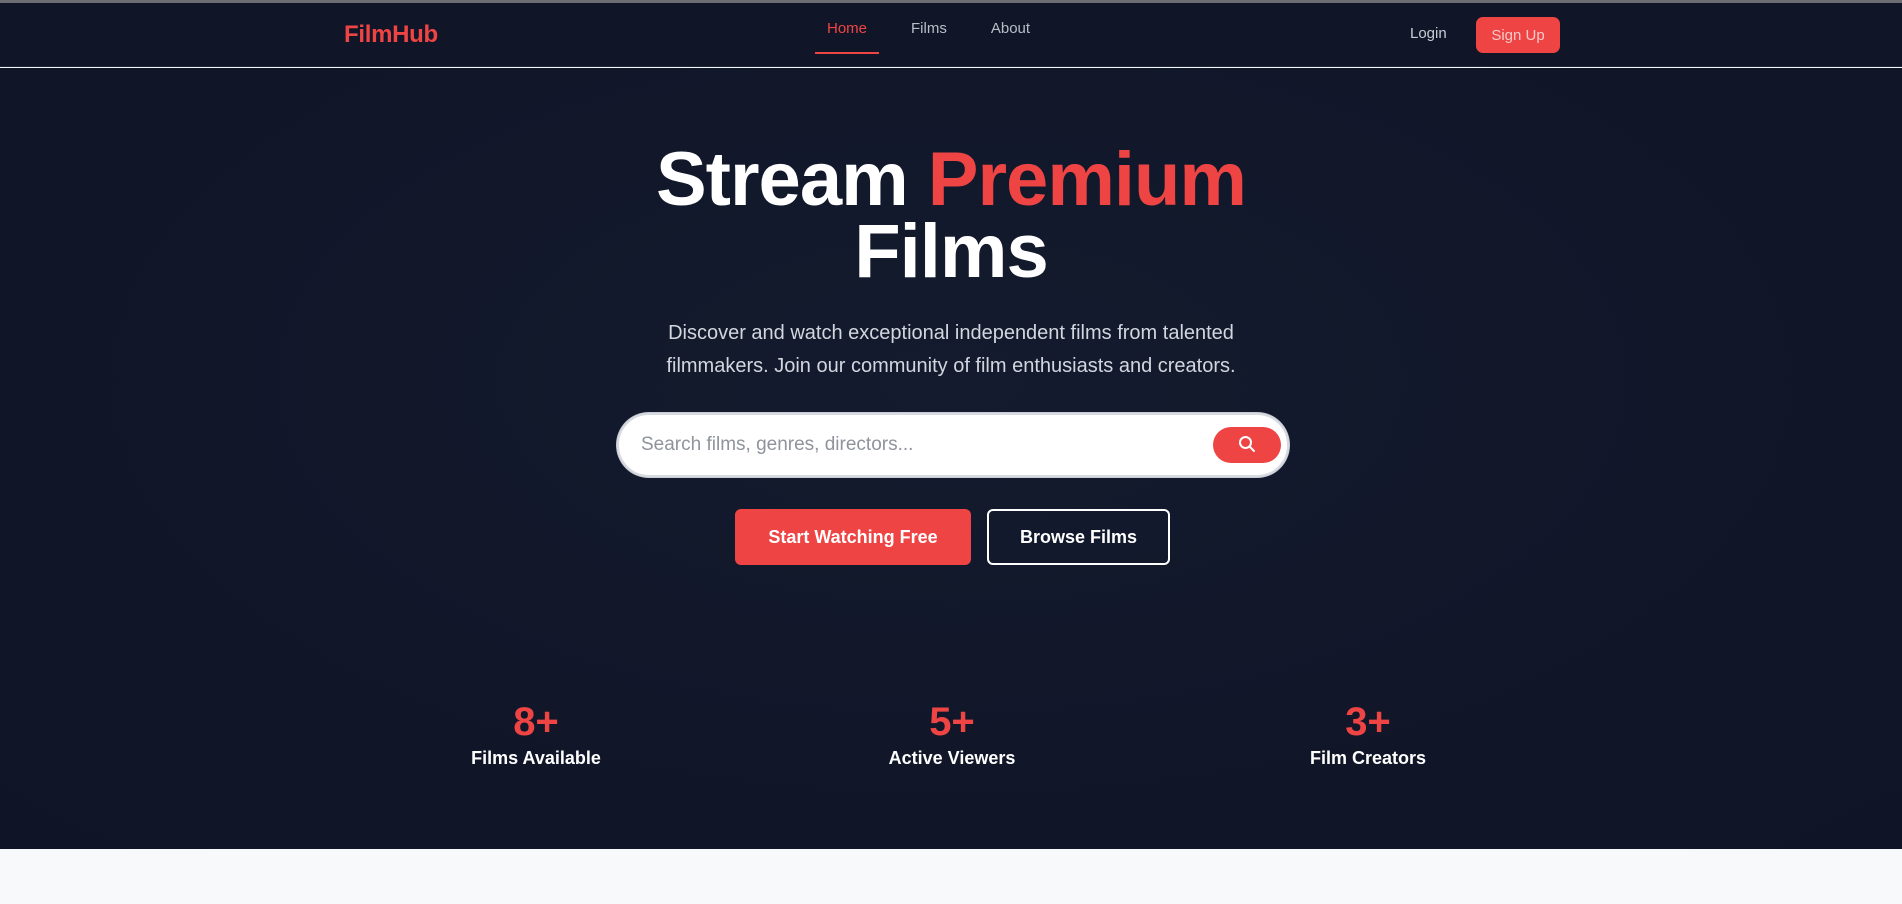  I want to click on nav-item-about: About, so click(1010, 28).